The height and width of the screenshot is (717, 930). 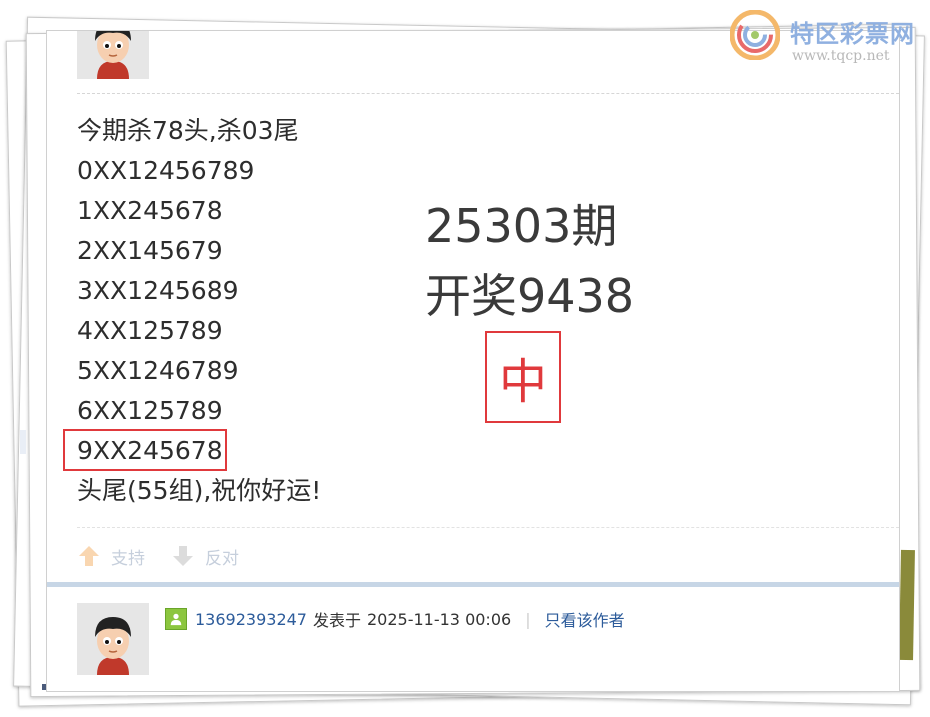 I want to click on post-divider, so click(x=488, y=93).